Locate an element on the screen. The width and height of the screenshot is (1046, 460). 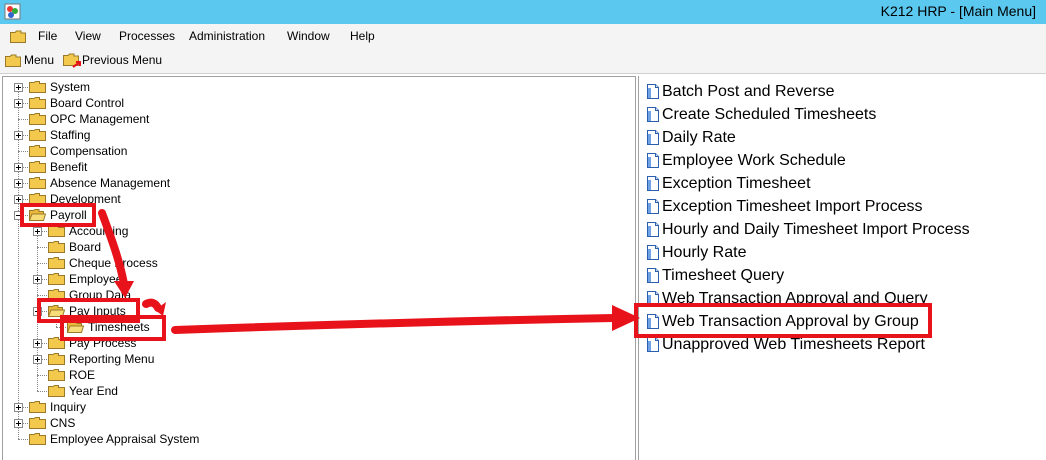
menu-window: Window is located at coordinates (308, 36).